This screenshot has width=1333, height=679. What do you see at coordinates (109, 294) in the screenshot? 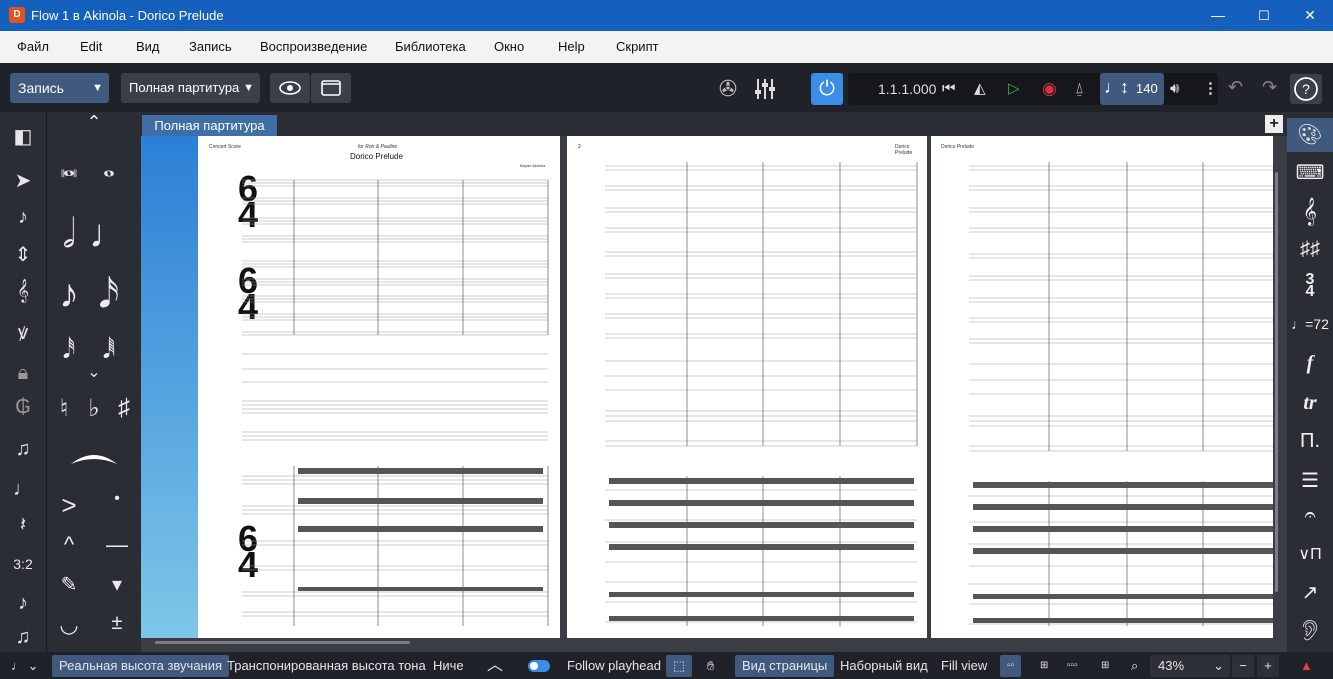
I see `sixteenth-note-icon: 𝅘𝅥𝅯` at bounding box center [109, 294].